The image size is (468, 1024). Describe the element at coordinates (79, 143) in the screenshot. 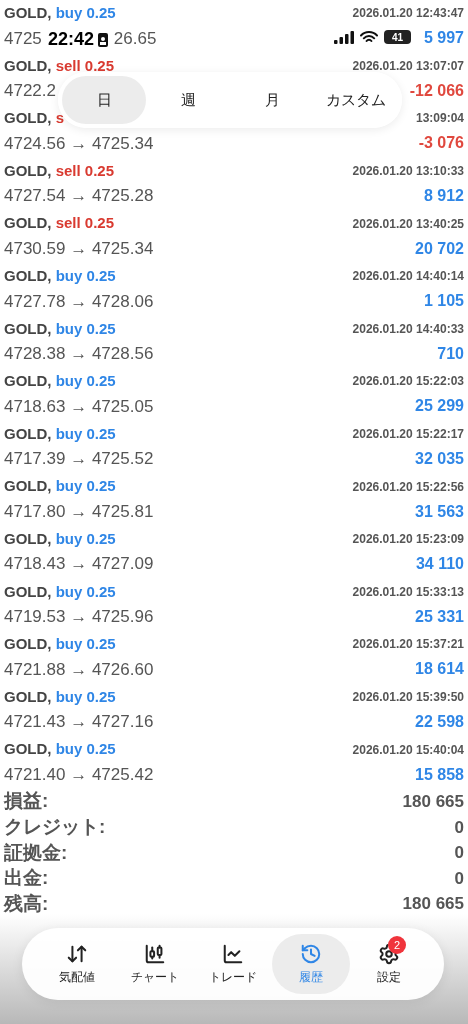

I see `trade-price: 4724.56 → 4725.34` at that location.